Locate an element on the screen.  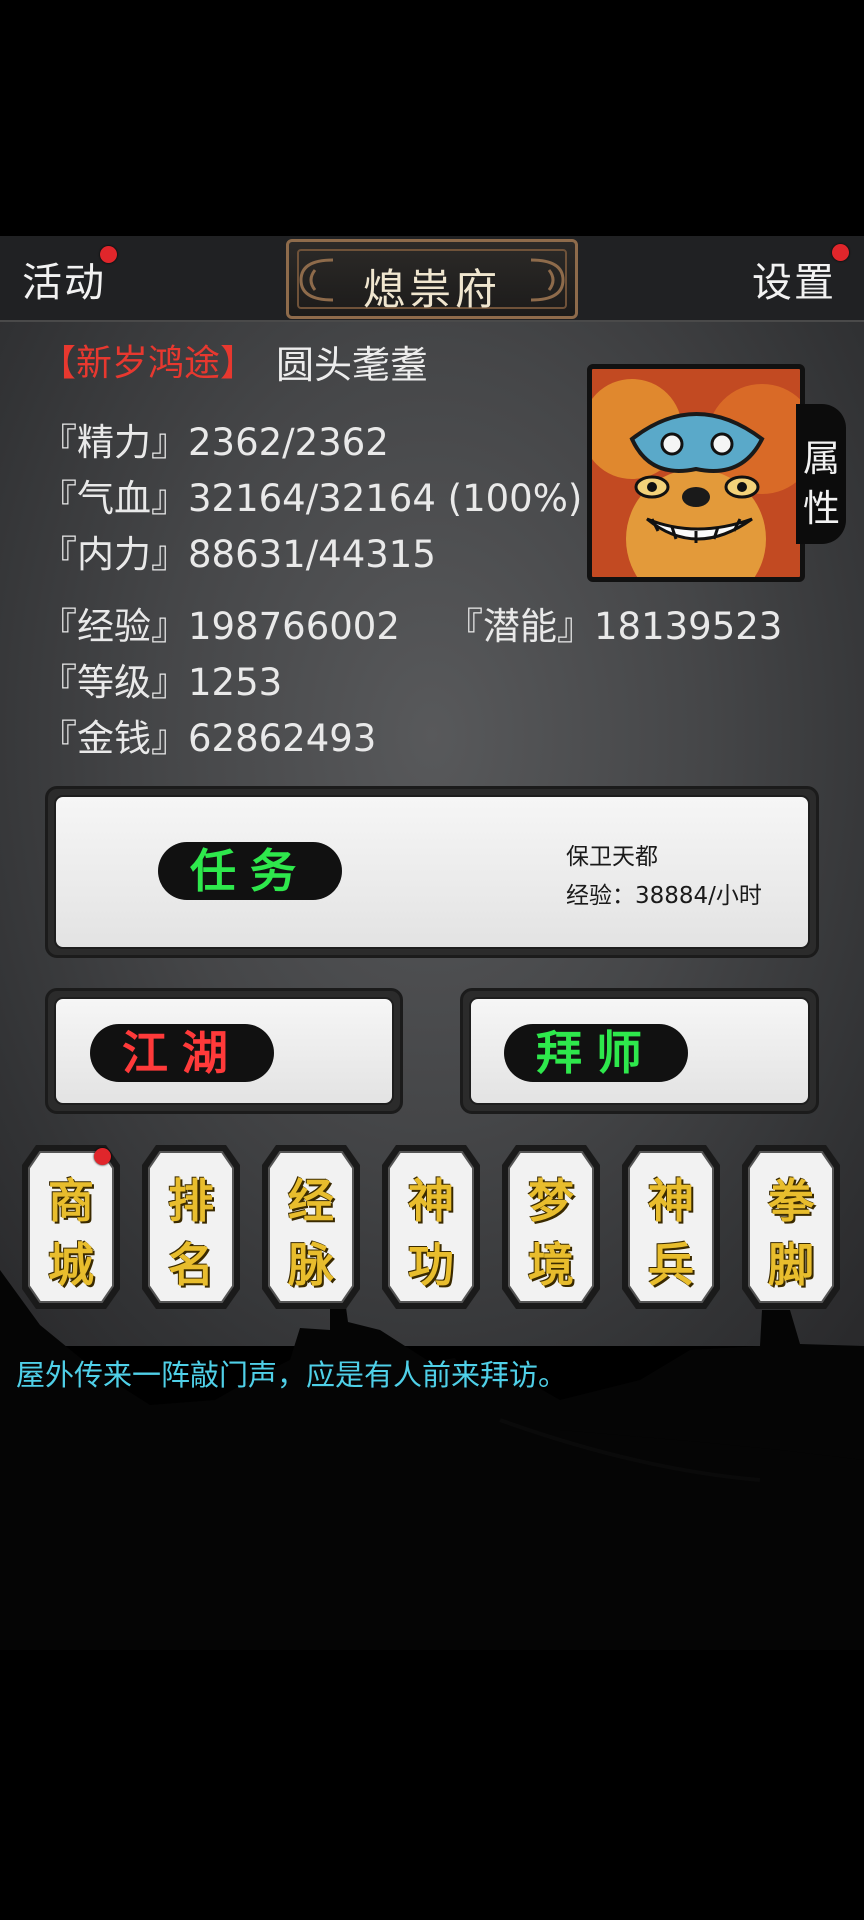
menu-meridians: 经 脉 is located at coordinates (311, 1227).